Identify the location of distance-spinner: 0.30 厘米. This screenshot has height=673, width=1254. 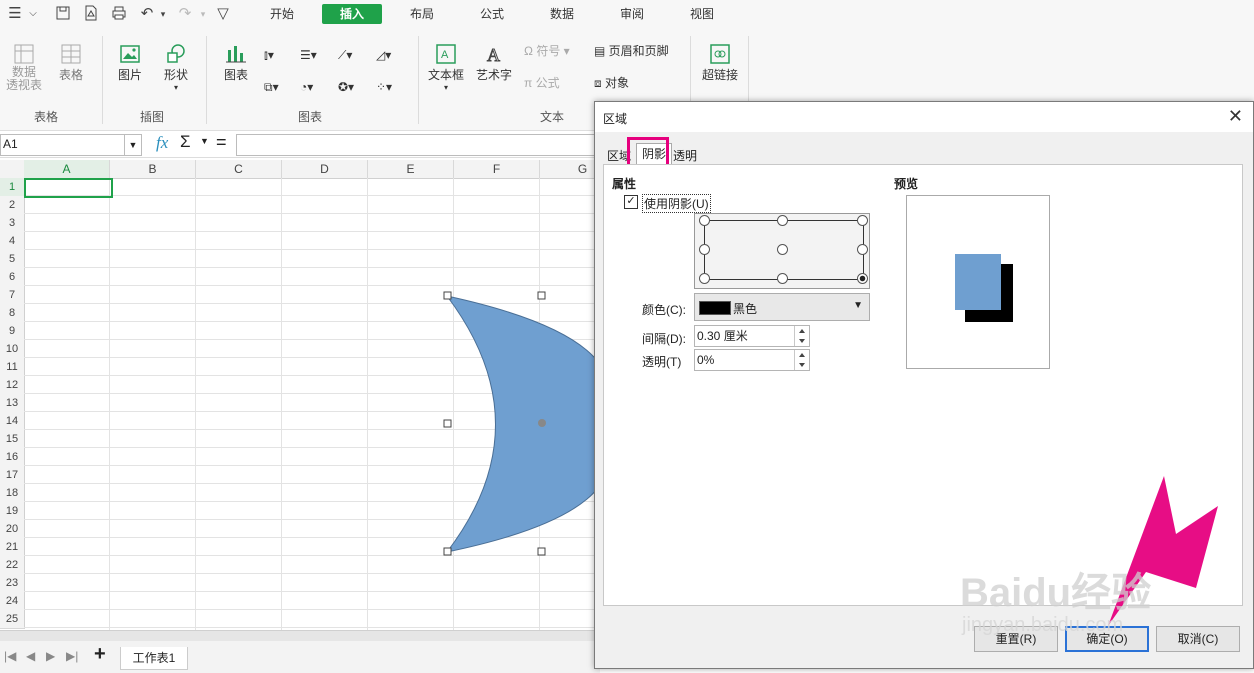
(752, 336).